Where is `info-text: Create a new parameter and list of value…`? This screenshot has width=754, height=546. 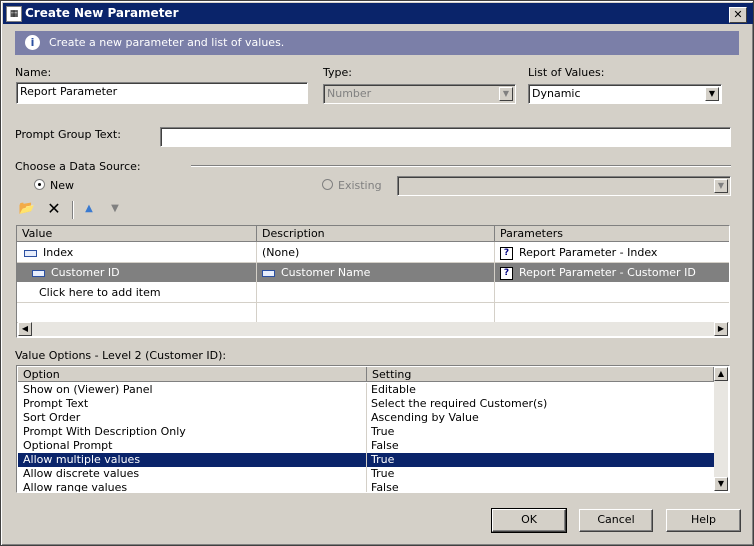 info-text: Create a new parameter and list of value… is located at coordinates (167, 42).